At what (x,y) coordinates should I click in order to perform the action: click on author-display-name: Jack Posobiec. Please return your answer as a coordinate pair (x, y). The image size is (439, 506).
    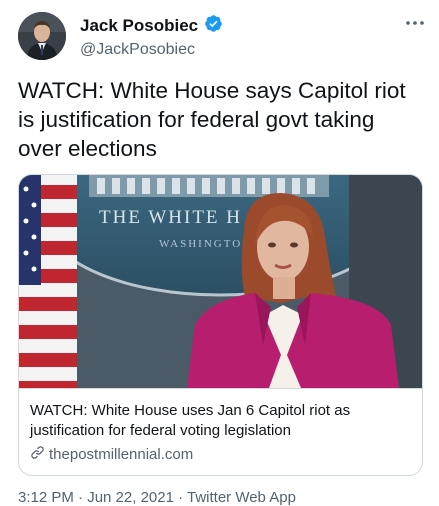
    Looking at the image, I should click on (139, 26).